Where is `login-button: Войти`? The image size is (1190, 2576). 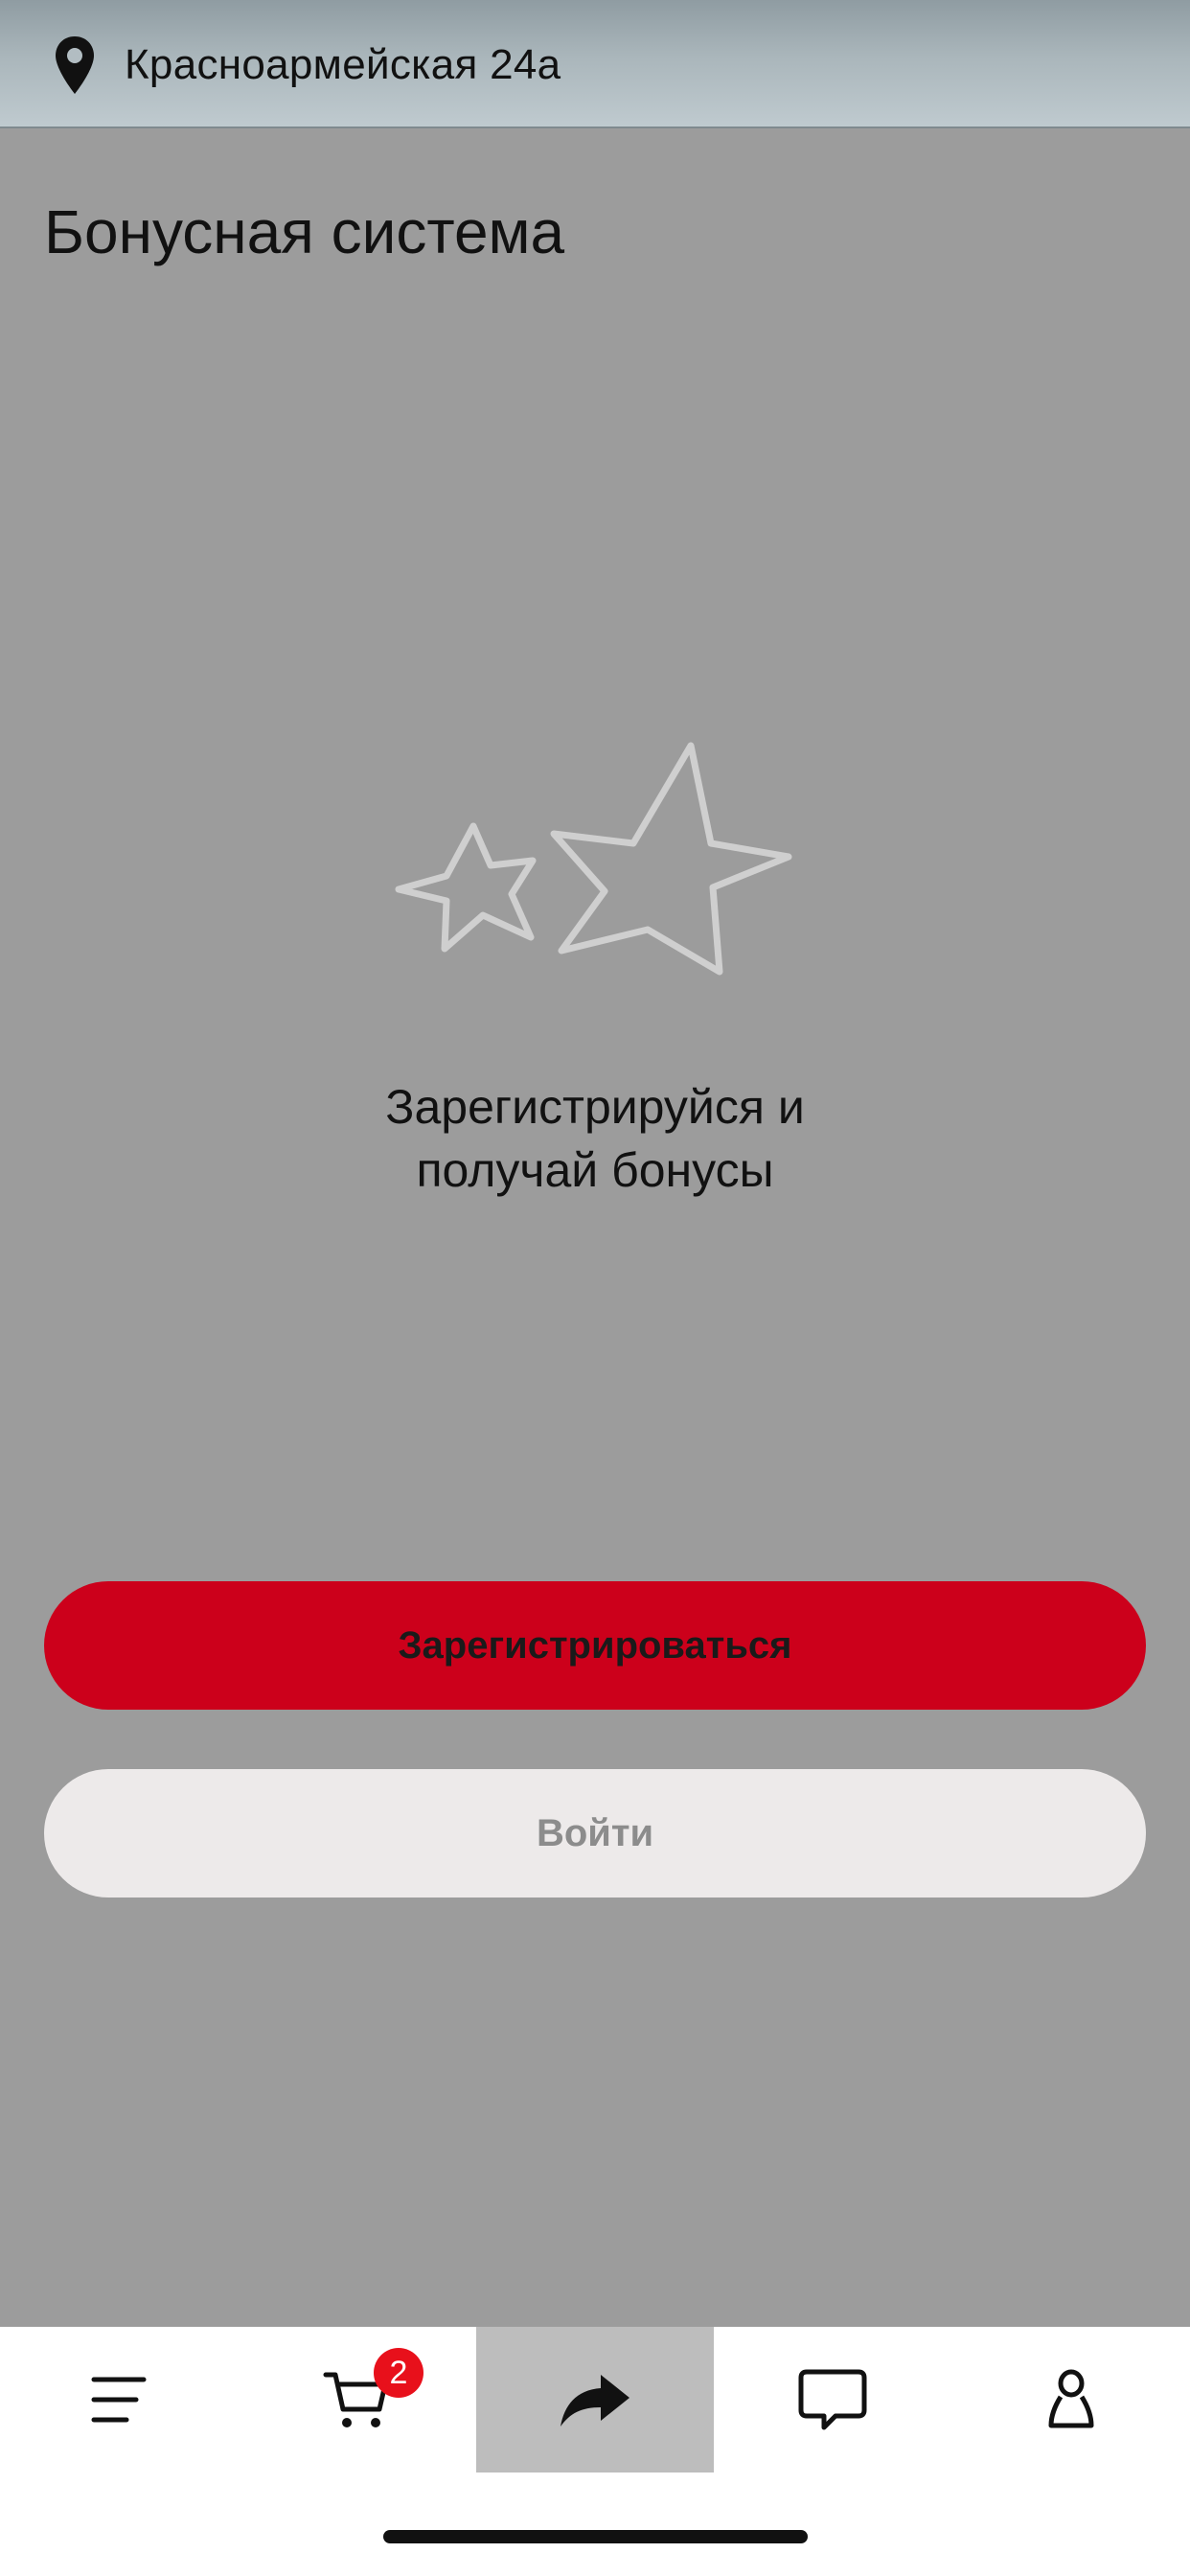 login-button: Войти is located at coordinates (595, 1833).